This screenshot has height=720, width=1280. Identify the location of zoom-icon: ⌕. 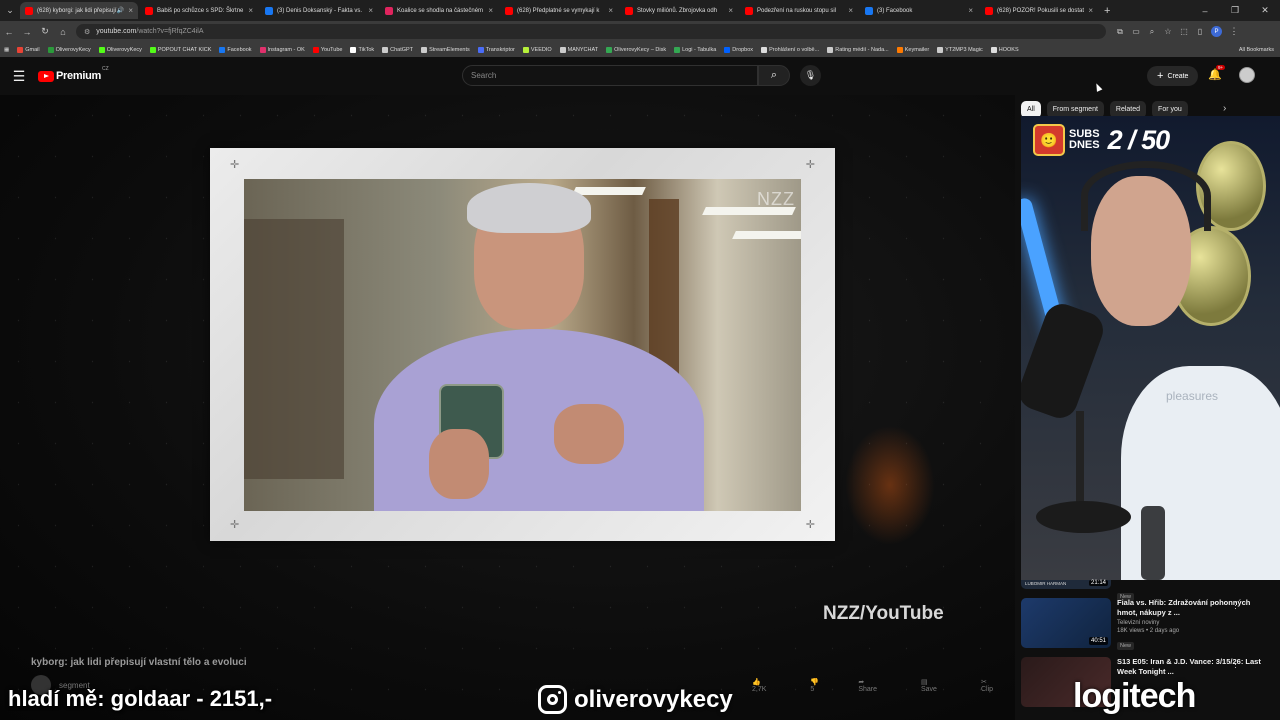
(1152, 32).